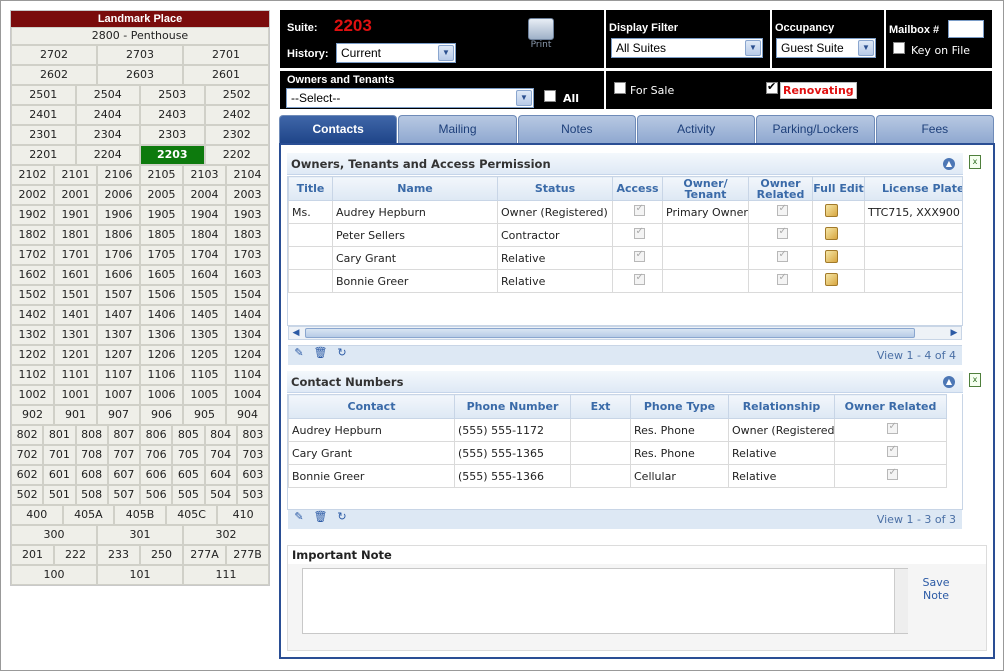  Describe the element at coordinates (252, 495) in the screenshot. I see `suite-cell-503: 503` at that location.